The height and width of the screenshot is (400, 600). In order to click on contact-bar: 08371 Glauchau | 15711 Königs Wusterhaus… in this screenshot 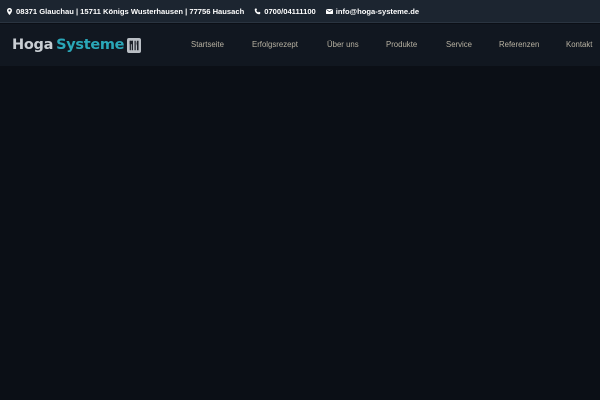, I will do `click(300, 11)`.